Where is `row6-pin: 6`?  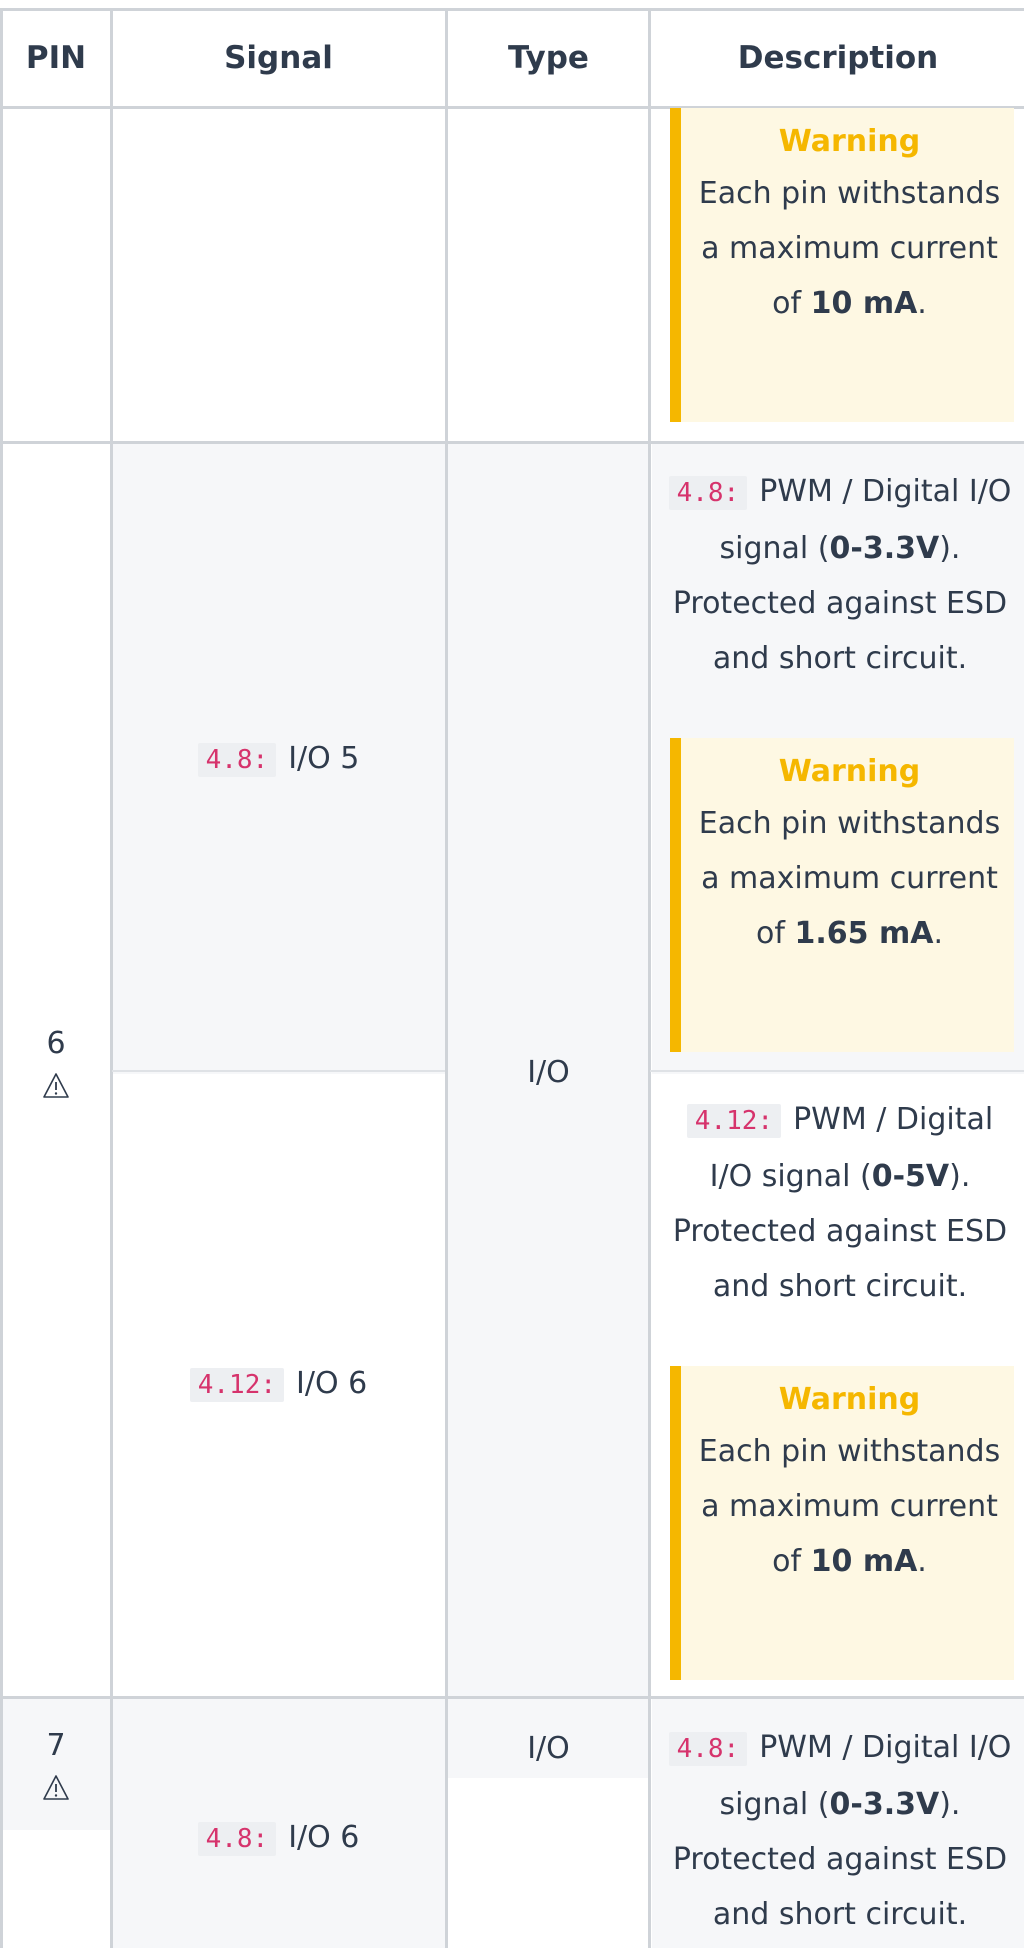 row6-pin: 6 is located at coordinates (56, 1060).